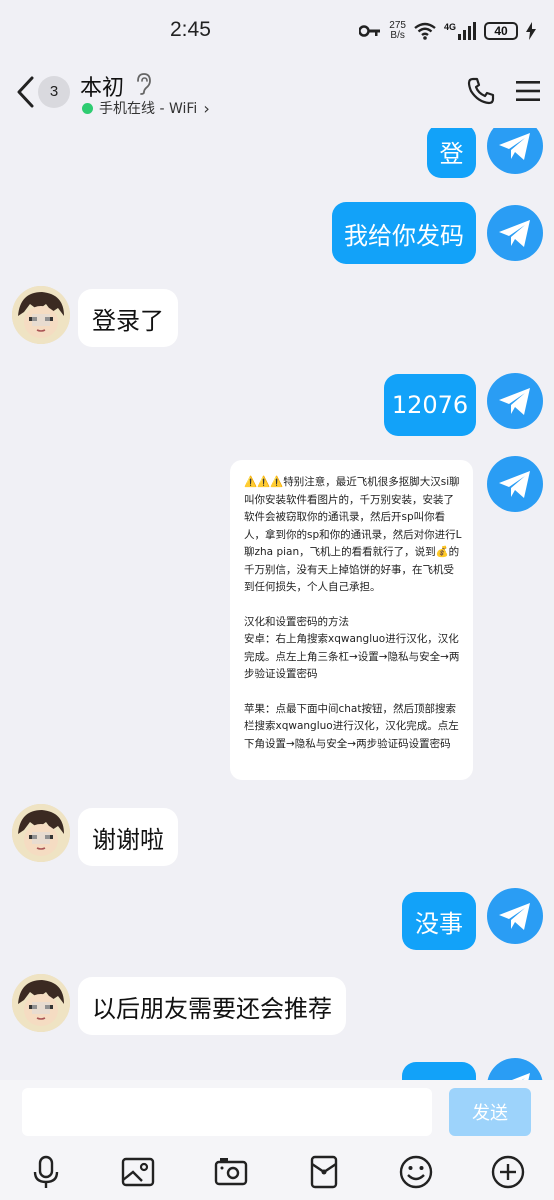  I want to click on key-icon, so click(370, 31).